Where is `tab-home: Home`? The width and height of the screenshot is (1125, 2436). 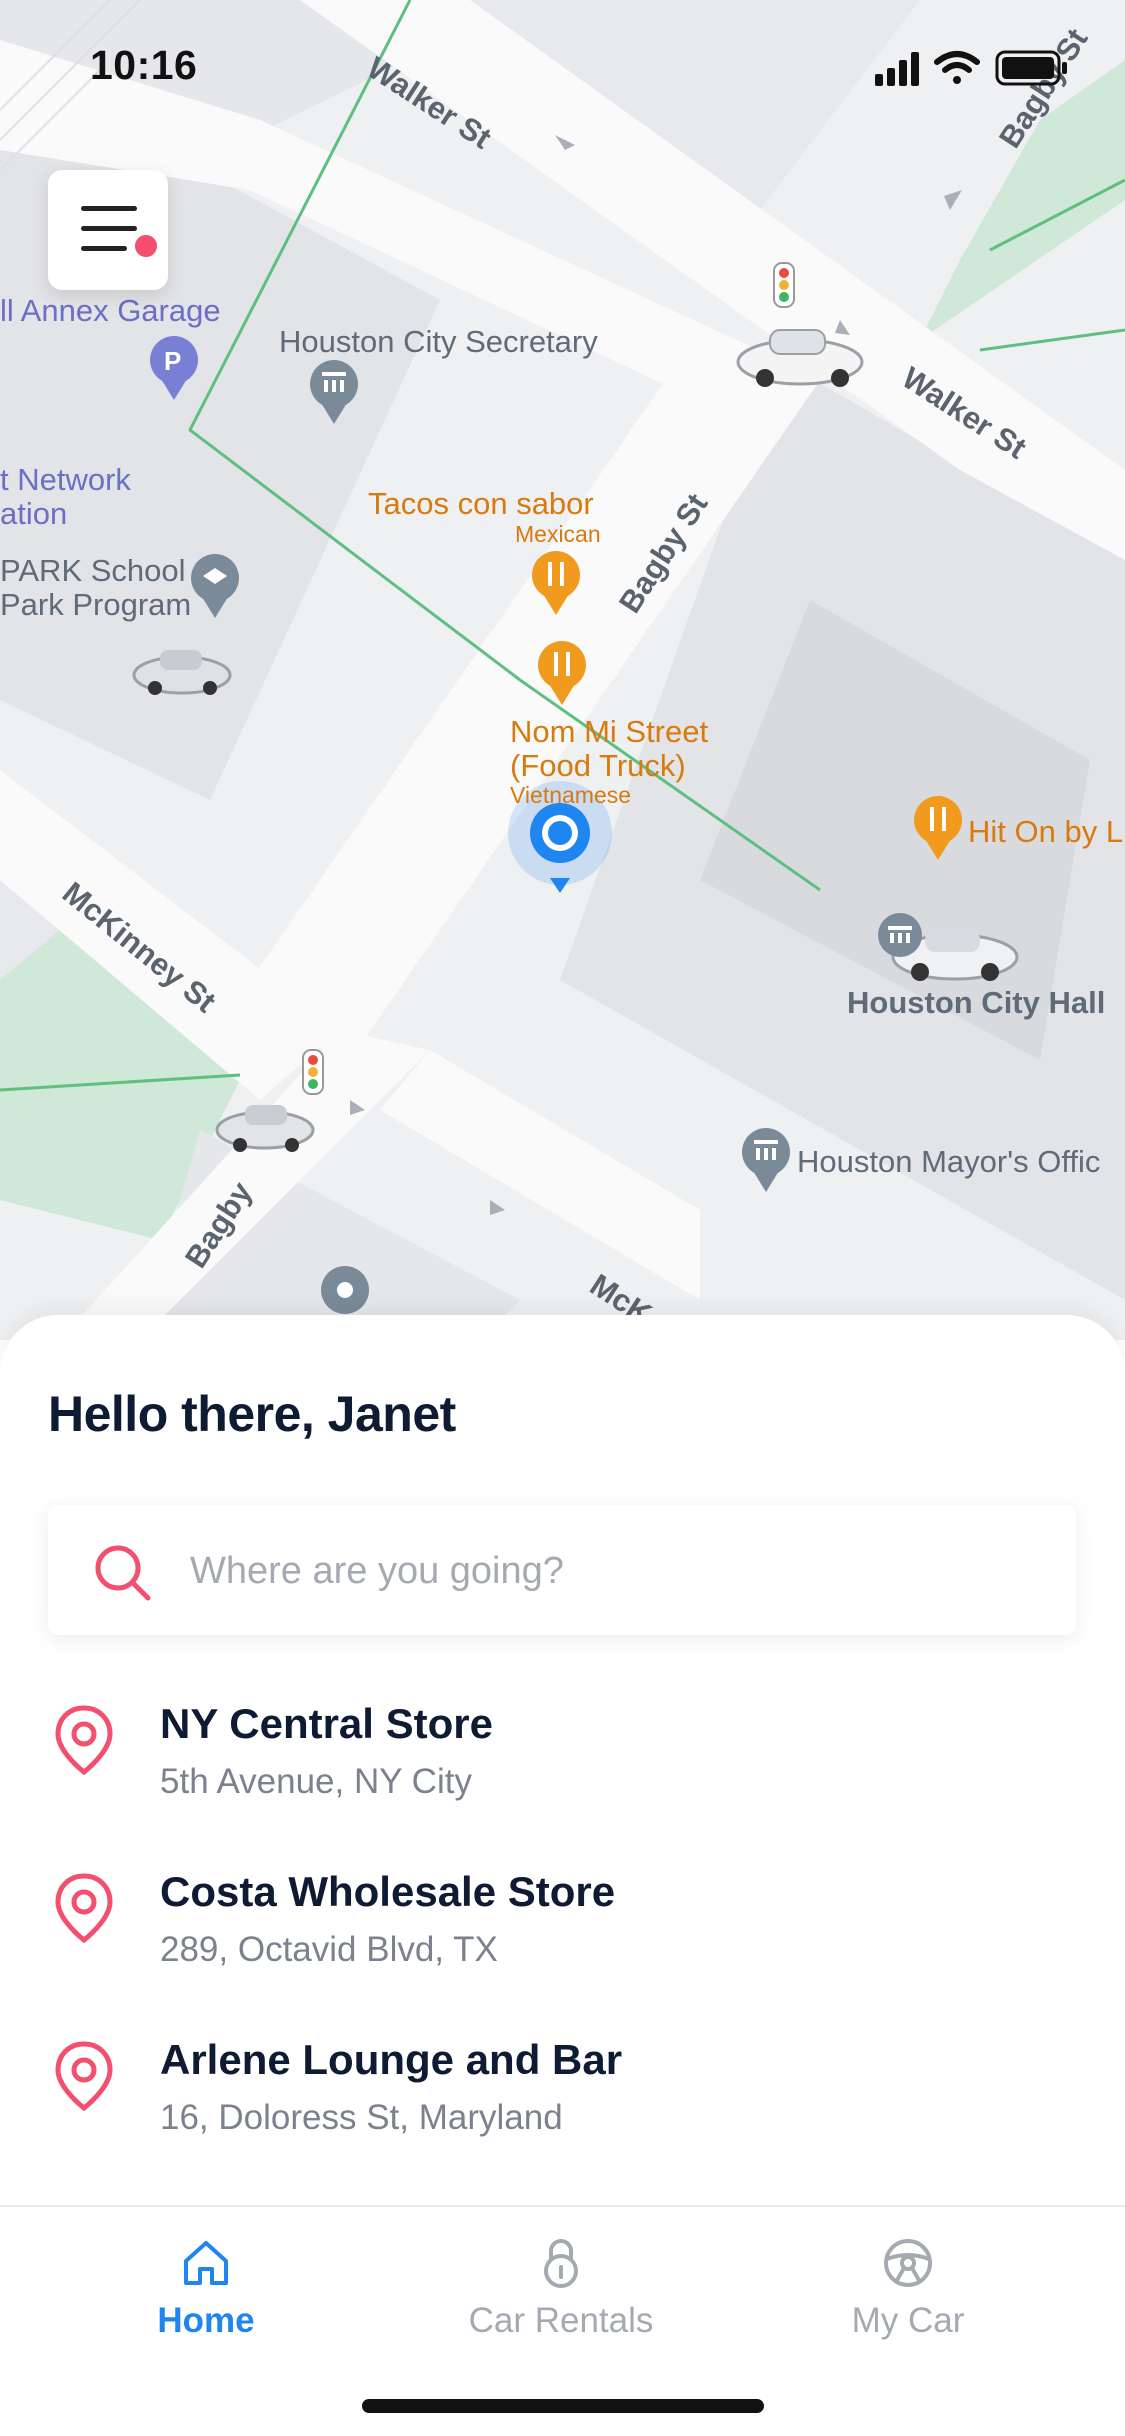
tab-home: Home is located at coordinates (206, 2292).